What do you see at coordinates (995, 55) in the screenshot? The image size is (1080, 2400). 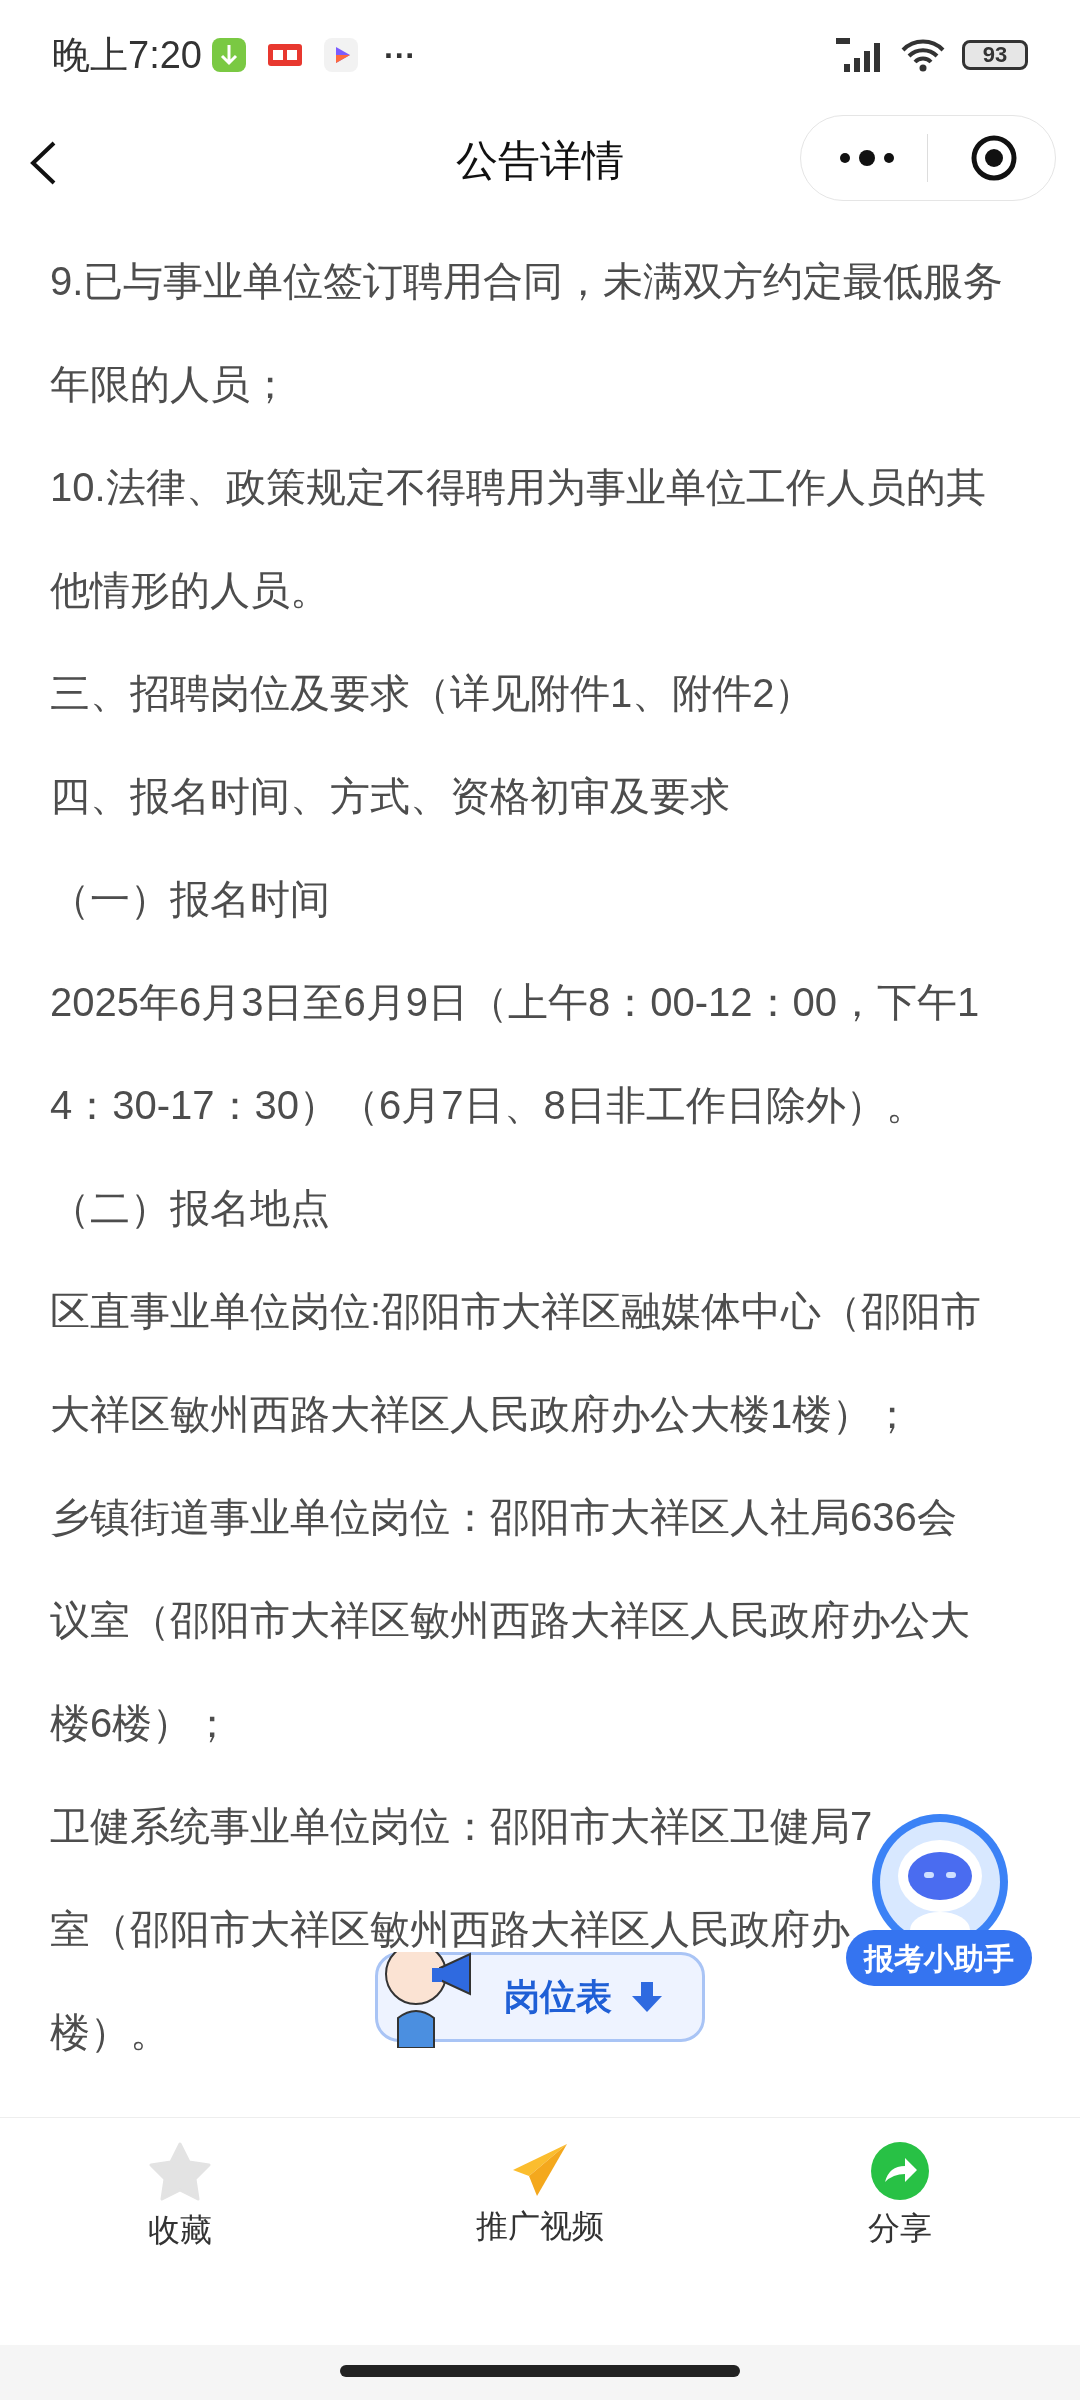 I see `battery-indicator: 93` at bounding box center [995, 55].